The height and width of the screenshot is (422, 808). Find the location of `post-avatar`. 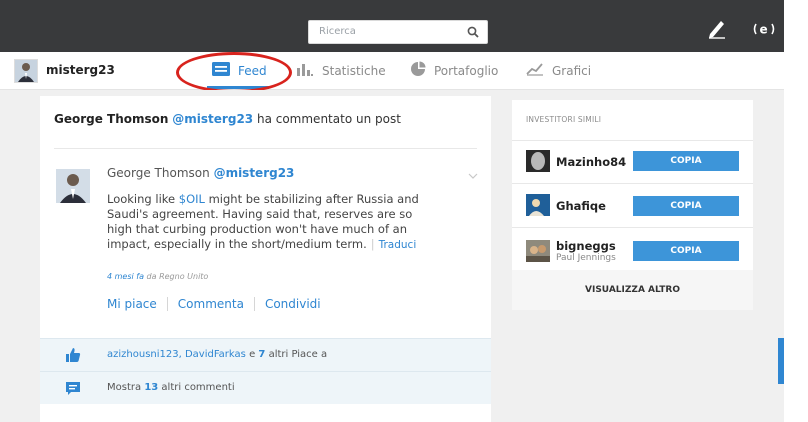

post-avatar is located at coordinates (73, 186).